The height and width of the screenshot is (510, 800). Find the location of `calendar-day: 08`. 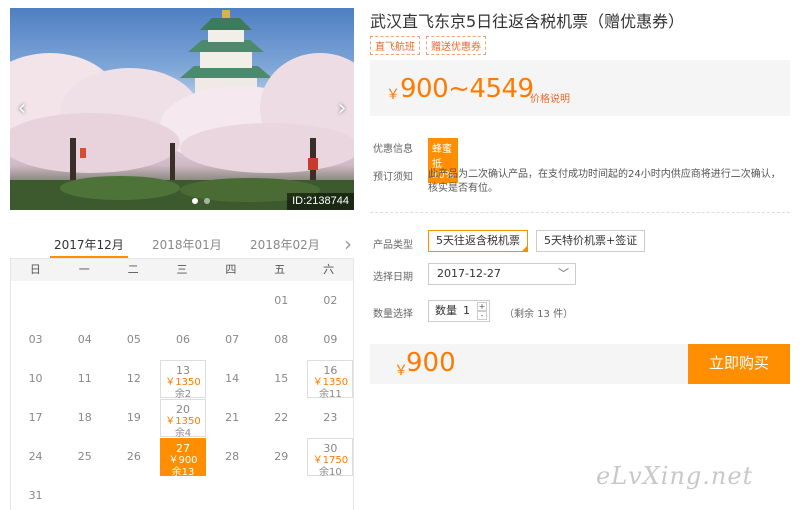

calendar-day: 08 is located at coordinates (281, 340).